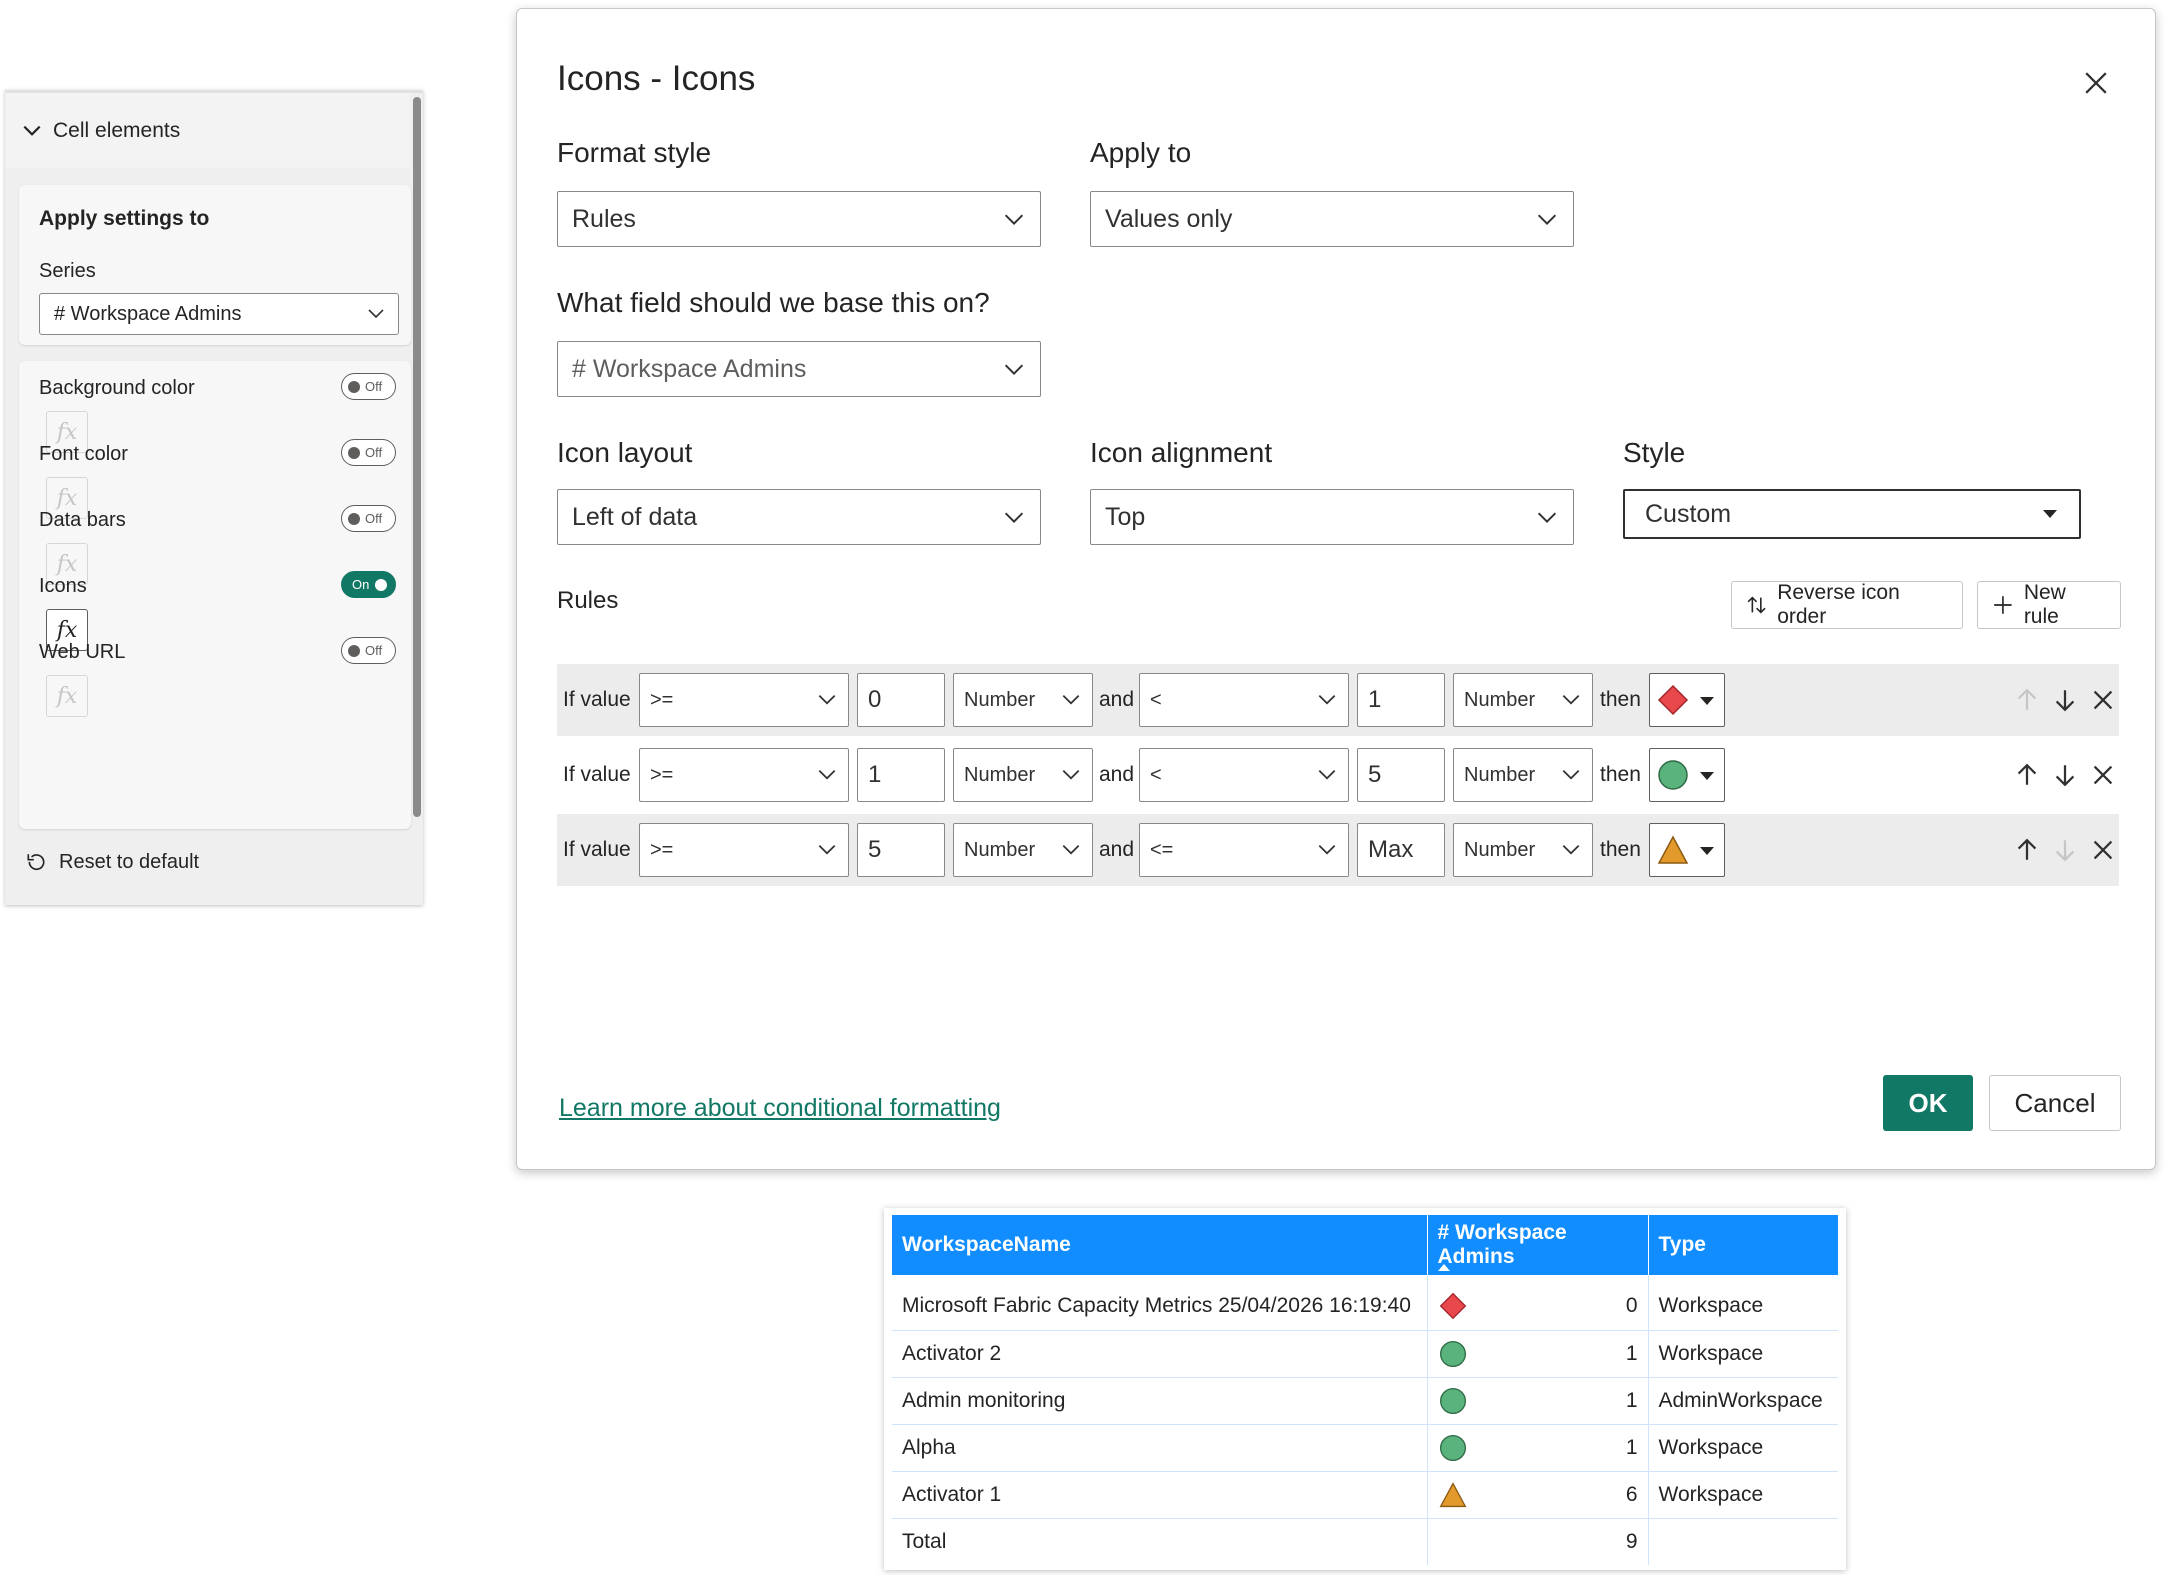  I want to click on column-header-workspacename: WorkspaceName, so click(1159, 1245).